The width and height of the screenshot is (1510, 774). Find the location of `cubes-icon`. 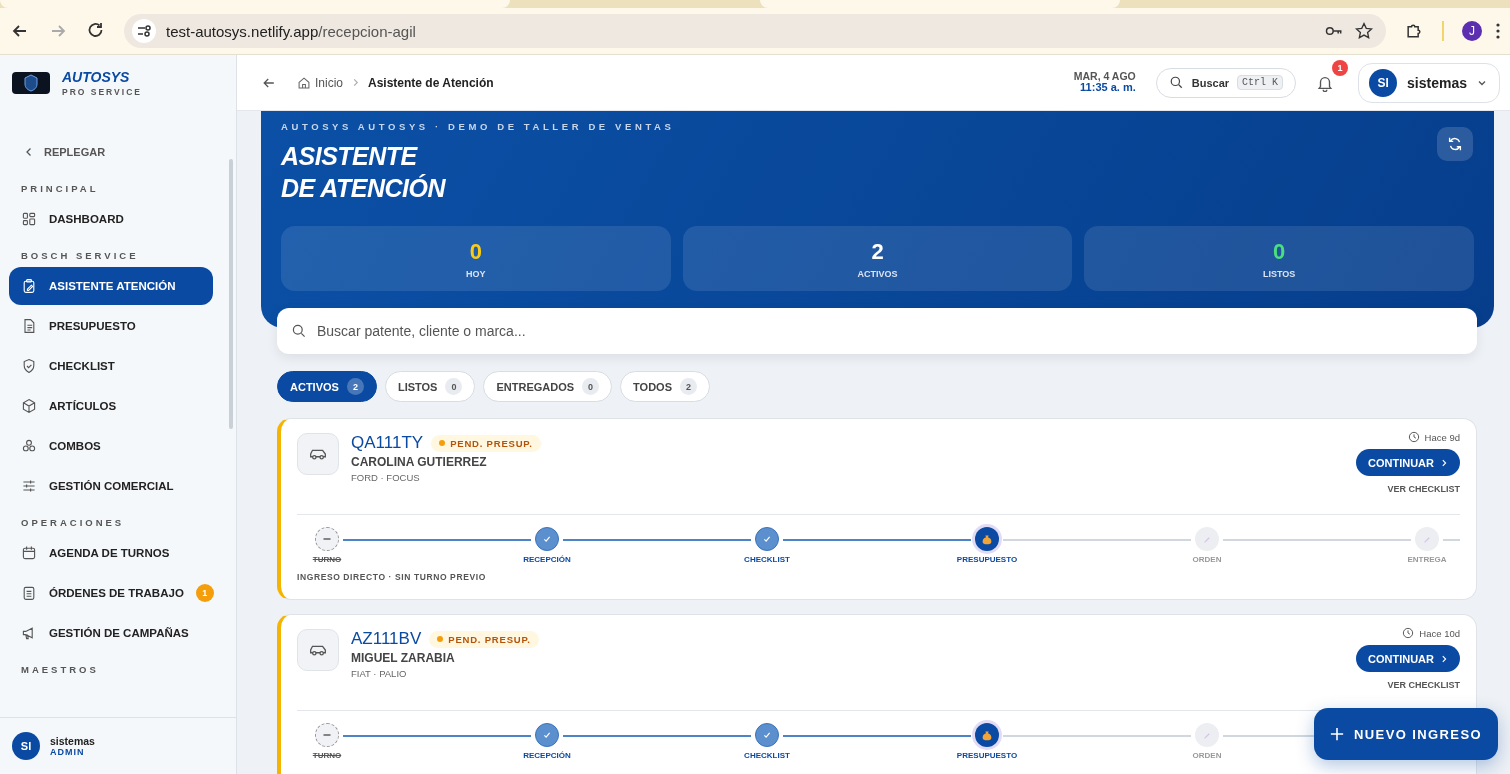

cubes-icon is located at coordinates (29, 446).